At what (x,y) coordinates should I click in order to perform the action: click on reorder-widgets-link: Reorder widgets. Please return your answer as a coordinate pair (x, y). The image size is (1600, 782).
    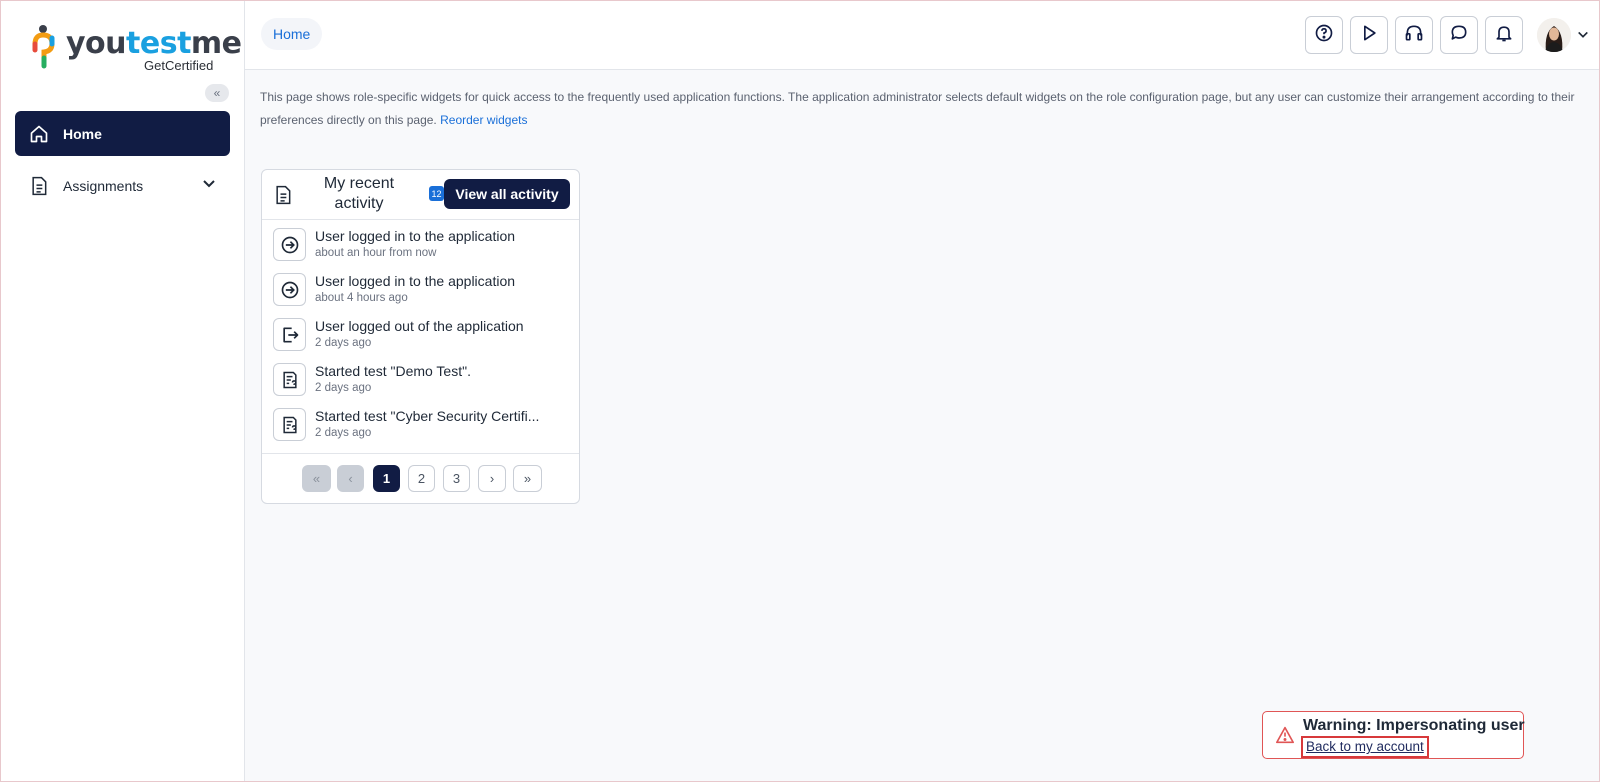
    Looking at the image, I should click on (483, 120).